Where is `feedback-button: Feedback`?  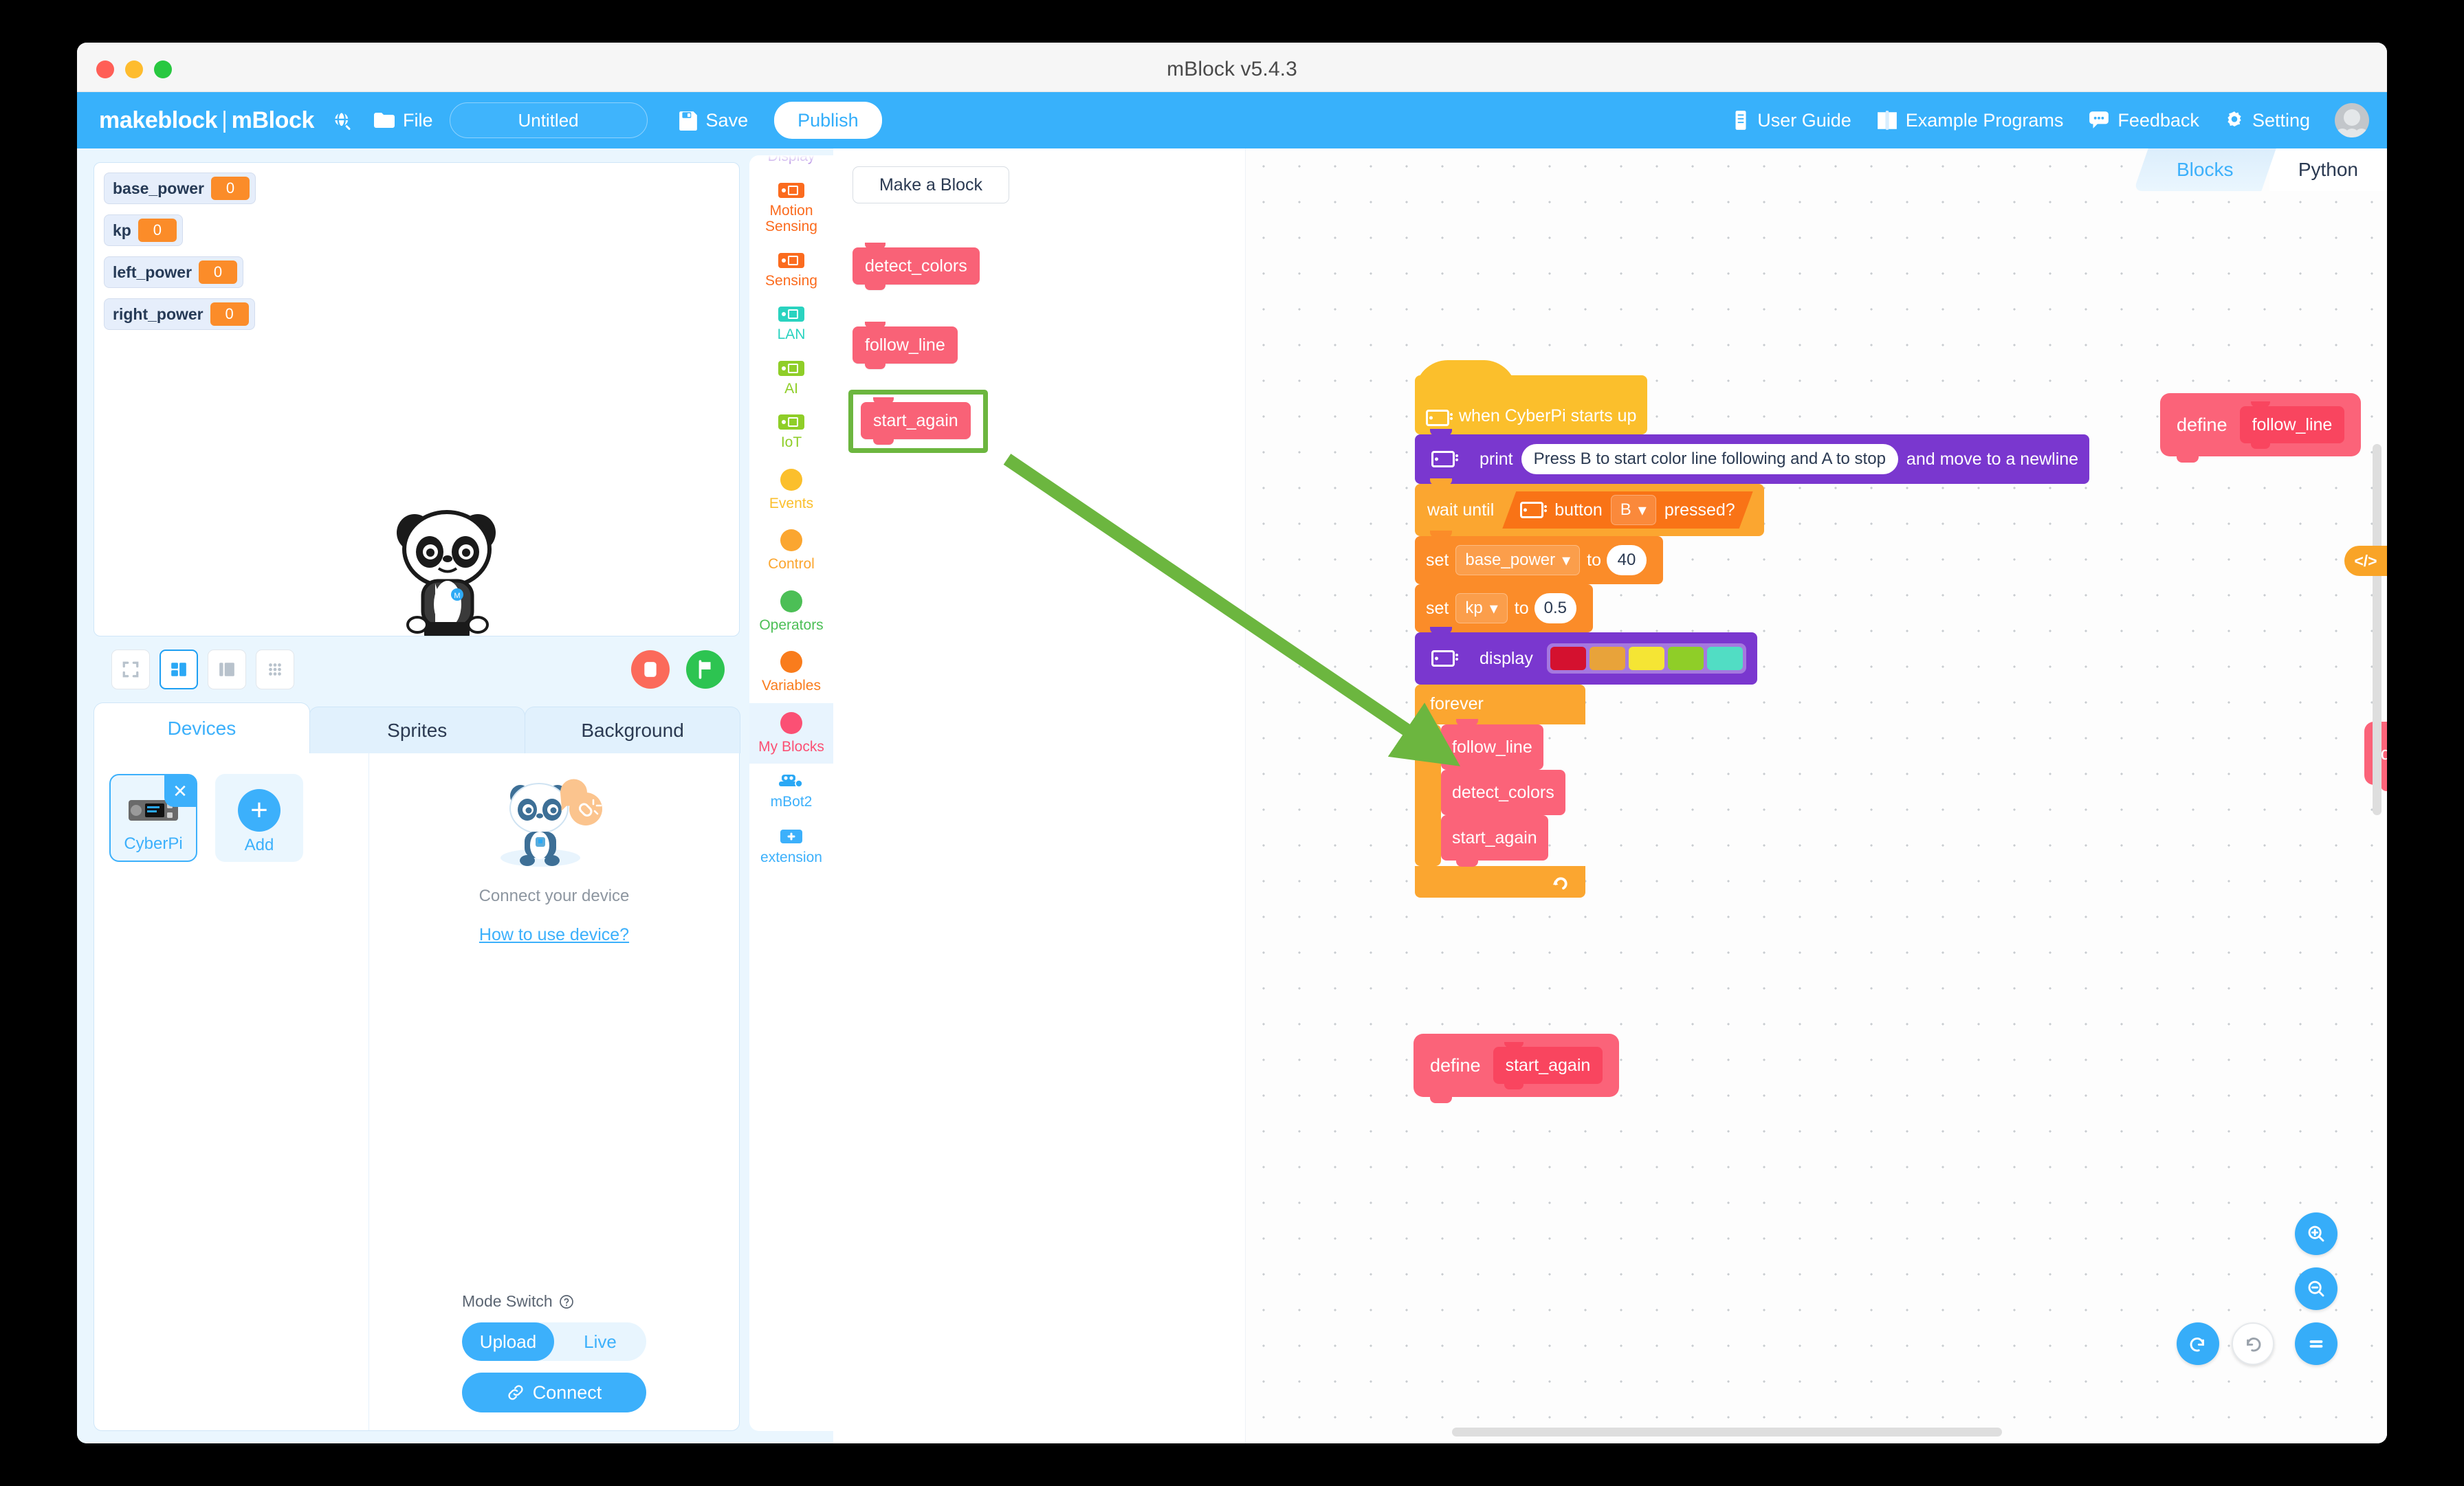 feedback-button: Feedback is located at coordinates (2143, 120).